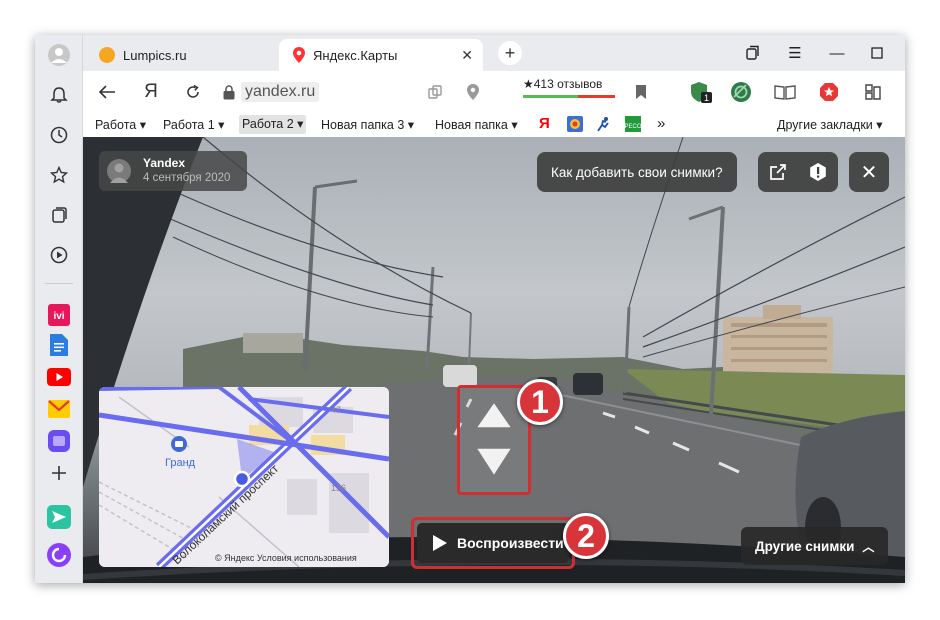  What do you see at coordinates (641, 92) in the screenshot?
I see `bookmark-icon` at bounding box center [641, 92].